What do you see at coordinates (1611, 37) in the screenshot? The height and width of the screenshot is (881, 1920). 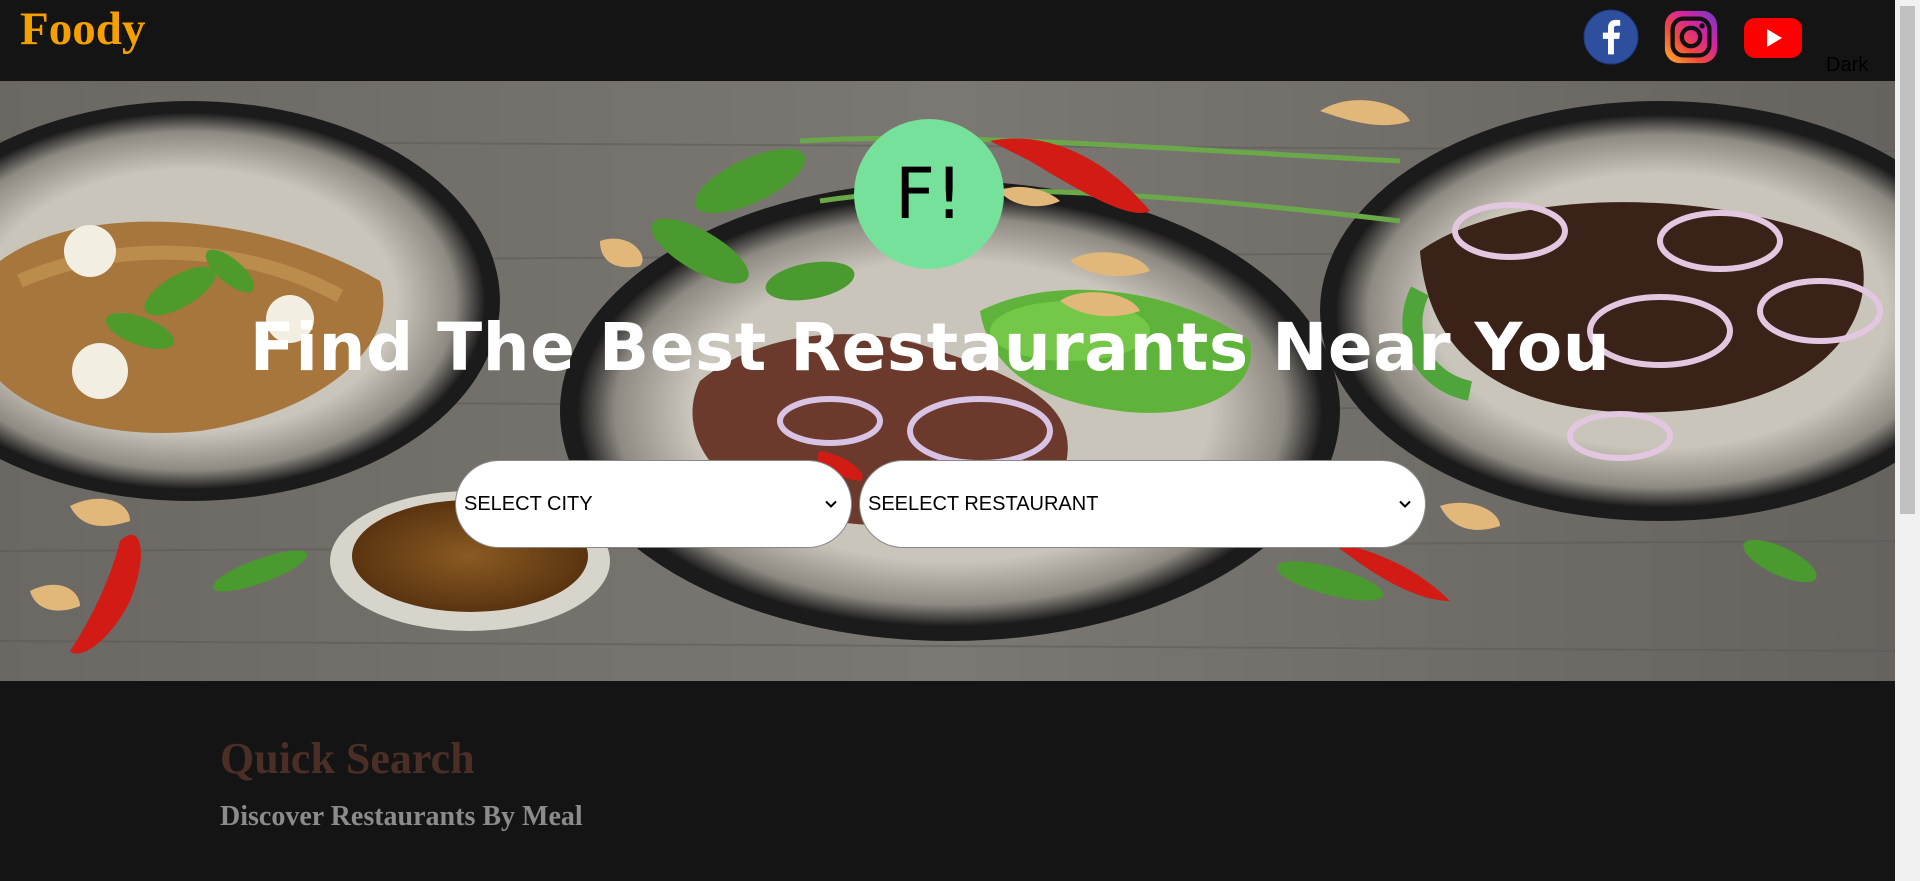 I see `facebook-icon` at bounding box center [1611, 37].